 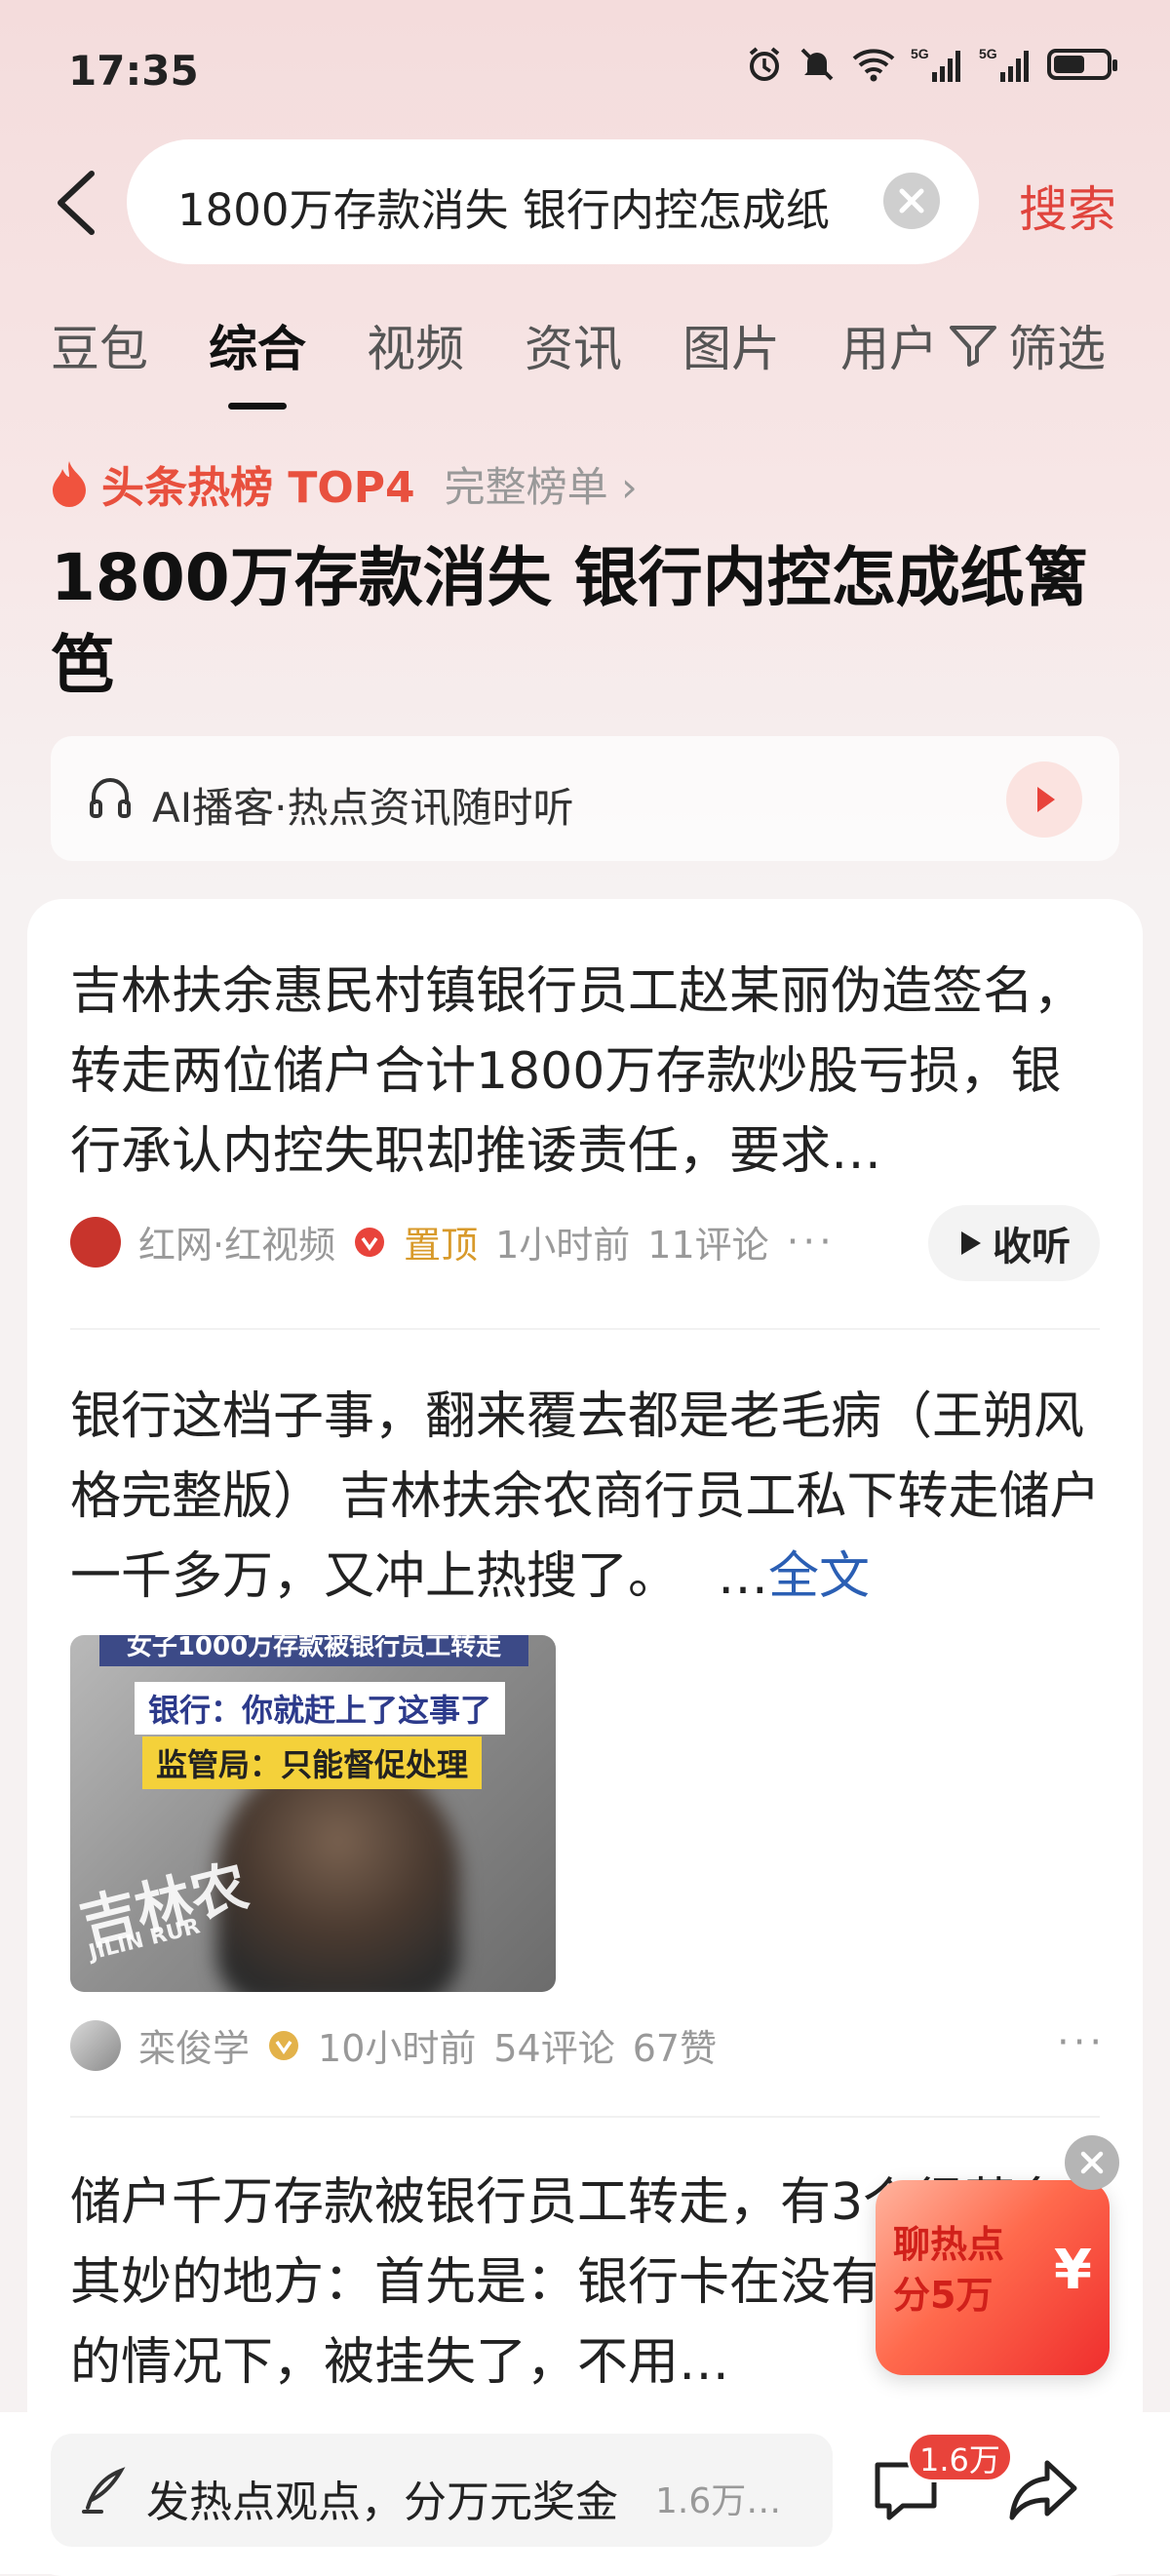 I want to click on source-avatar, so click(x=95, y=1242).